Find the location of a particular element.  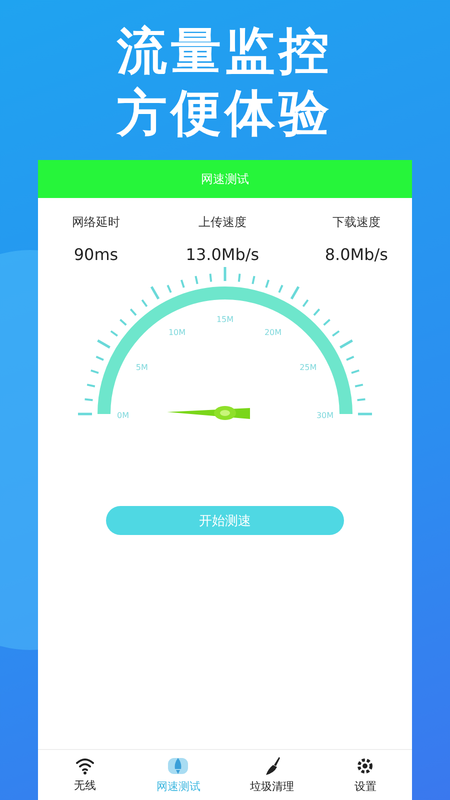

gear-icon is located at coordinates (365, 766).